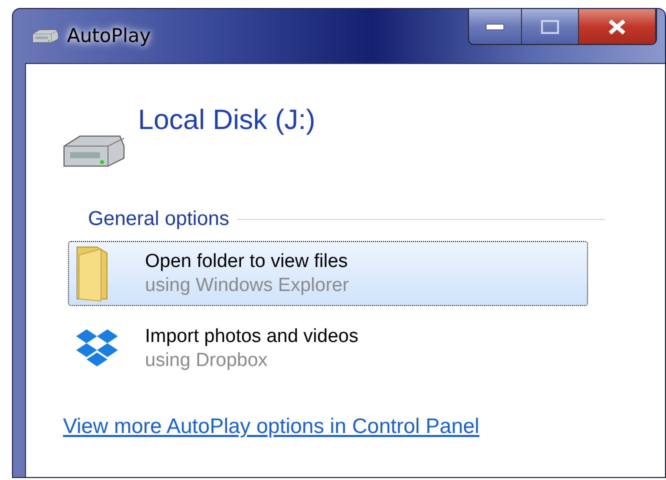 This screenshot has width=666, height=480. I want to click on window-title: AutoPlay, so click(109, 36).